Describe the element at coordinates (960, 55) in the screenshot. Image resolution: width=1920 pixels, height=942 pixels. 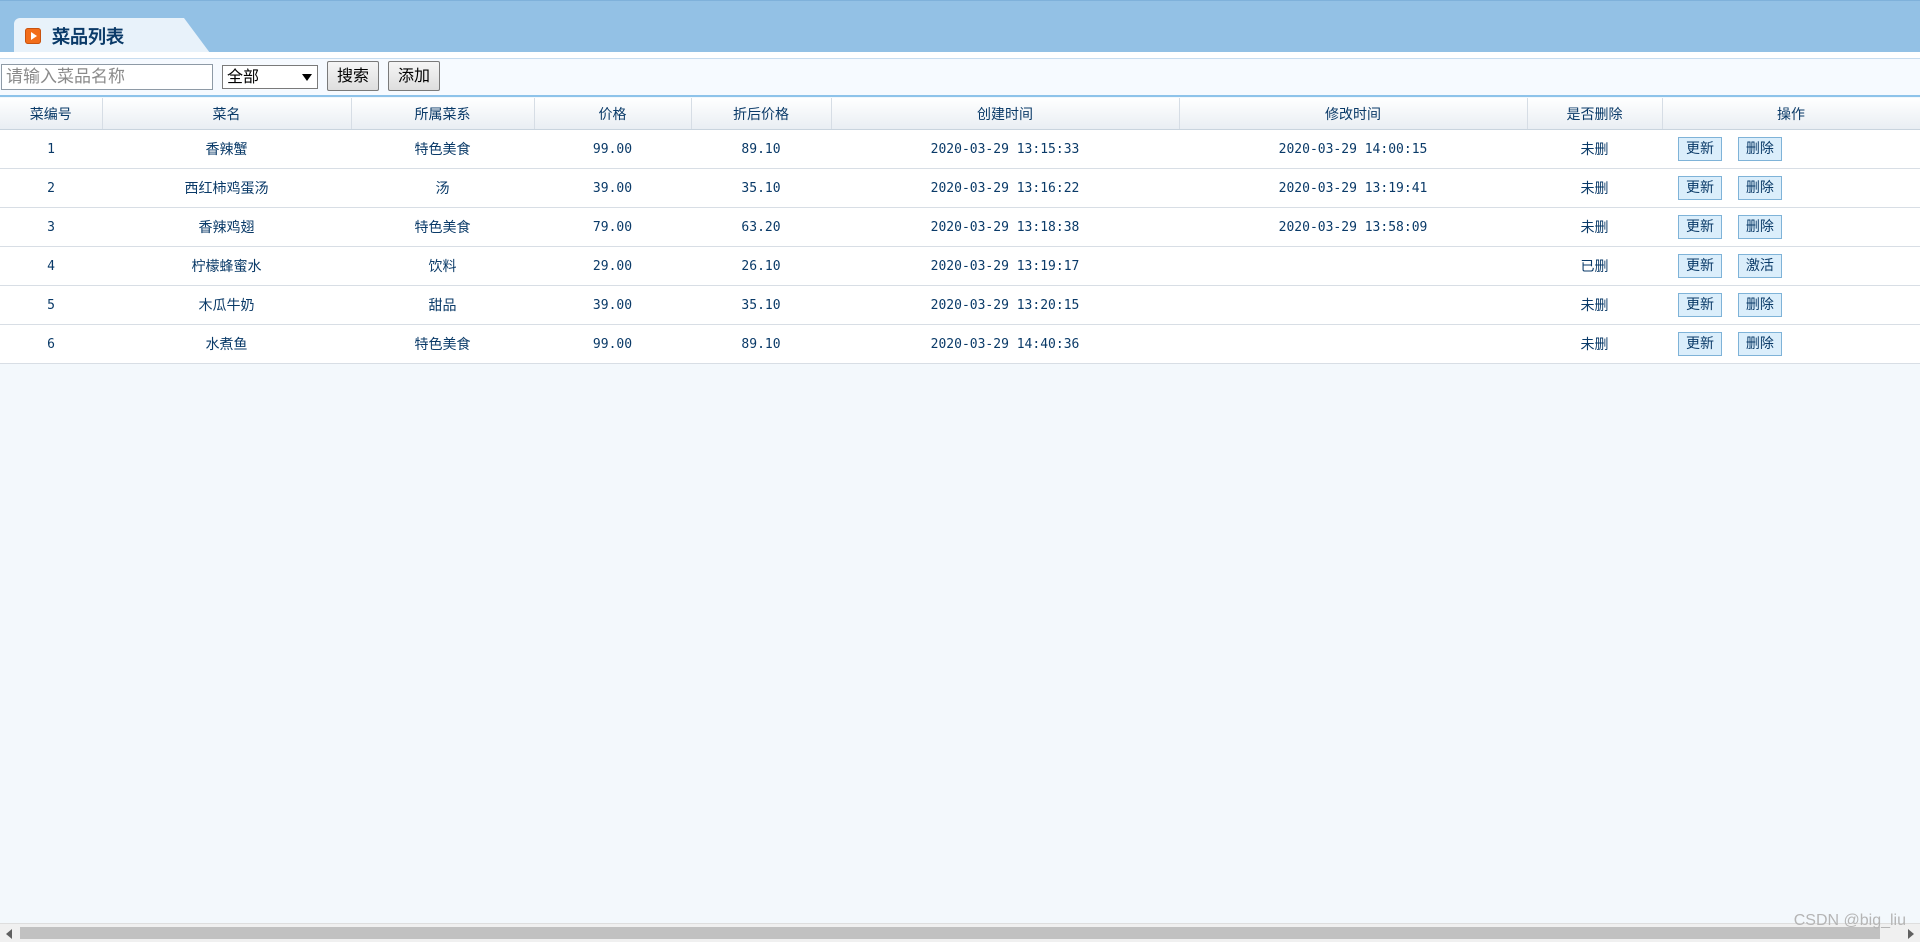
I see `header-divider` at that location.